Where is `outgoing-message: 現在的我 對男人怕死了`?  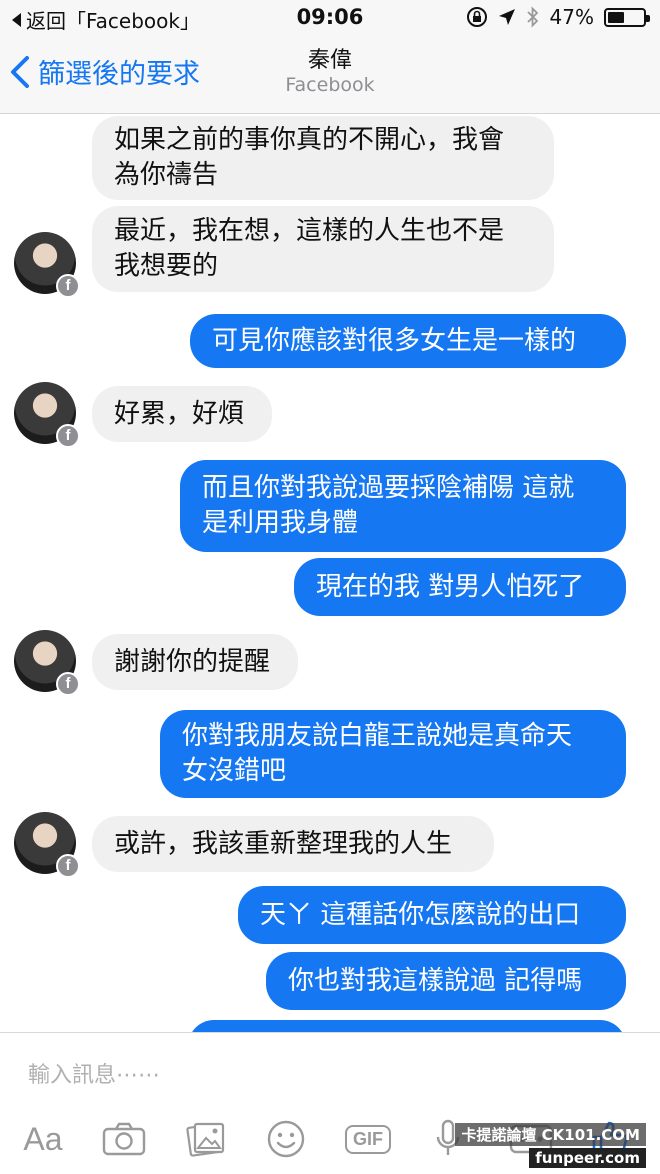 outgoing-message: 現在的我 對男人怕死了 is located at coordinates (460, 587).